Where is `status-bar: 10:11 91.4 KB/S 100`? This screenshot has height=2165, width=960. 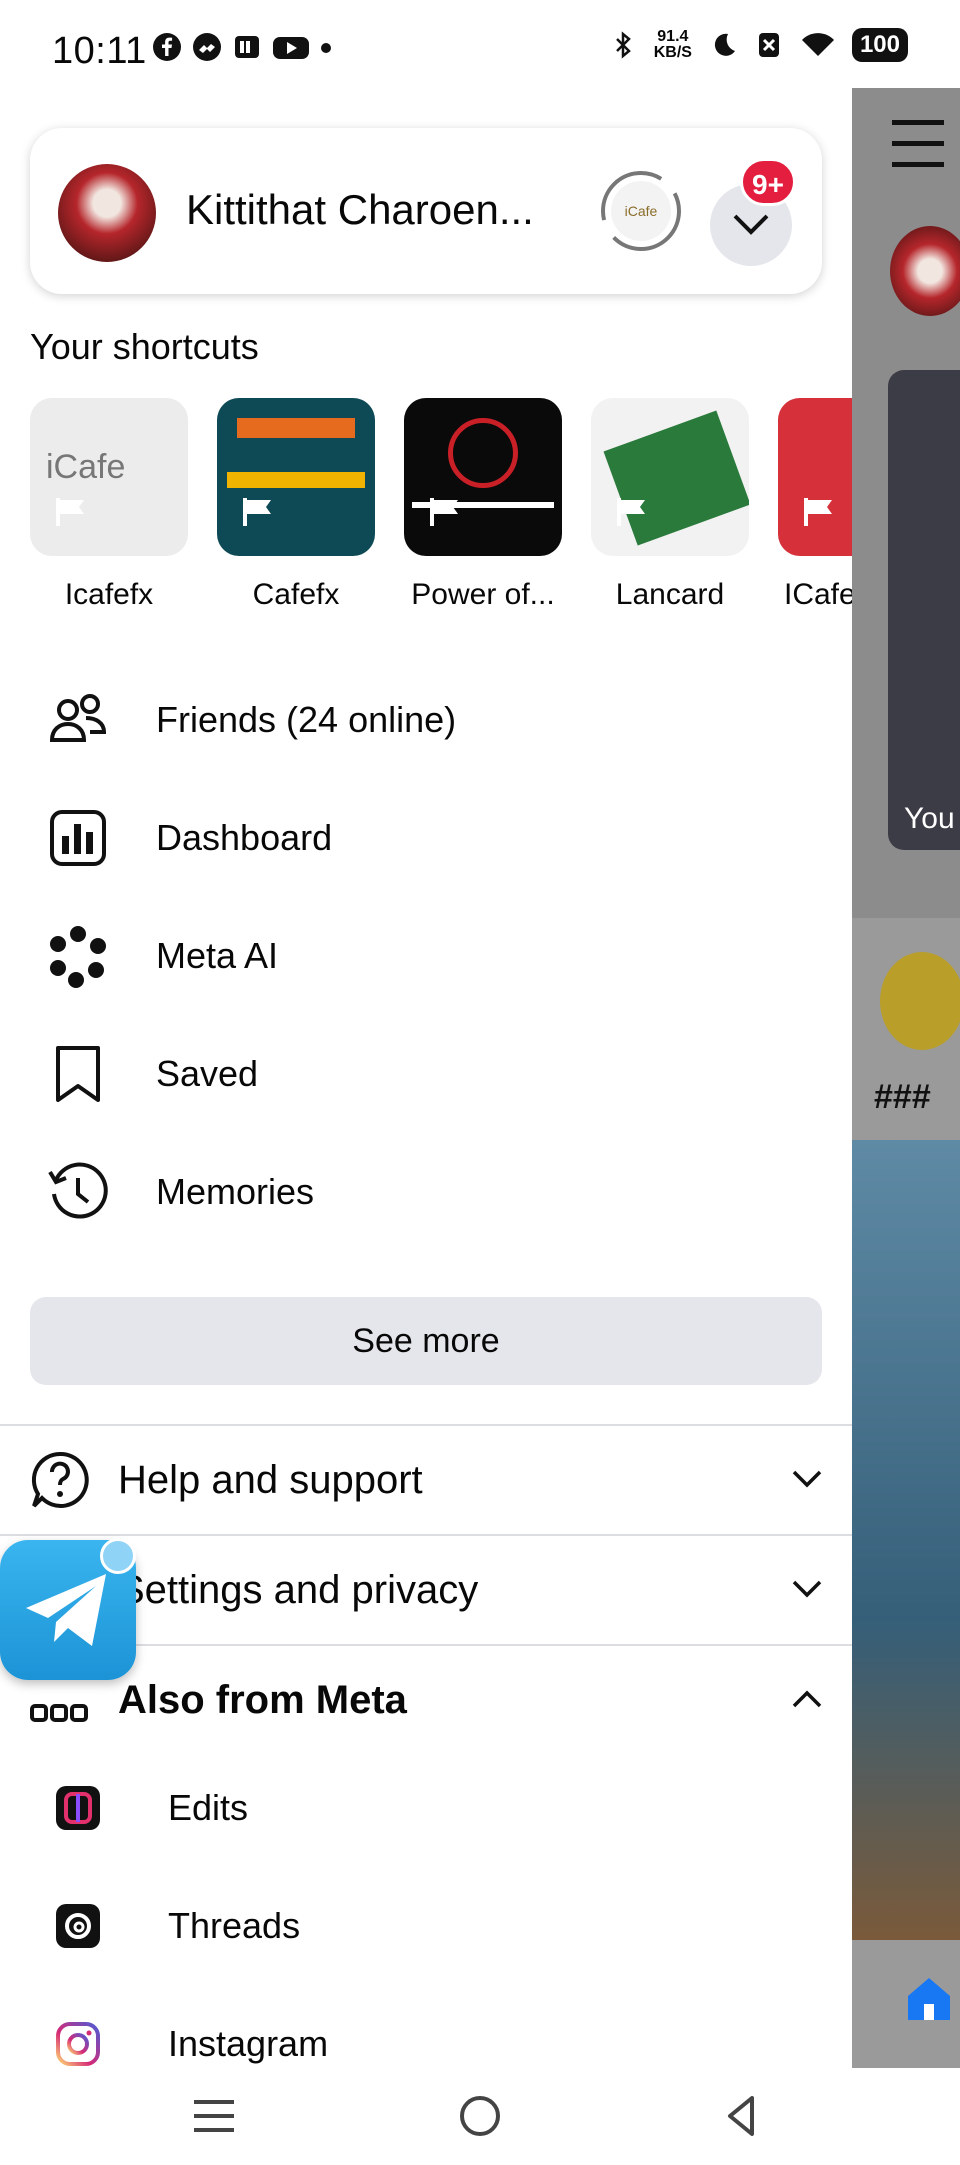 status-bar: 10:11 91.4 KB/S 100 is located at coordinates (480, 50).